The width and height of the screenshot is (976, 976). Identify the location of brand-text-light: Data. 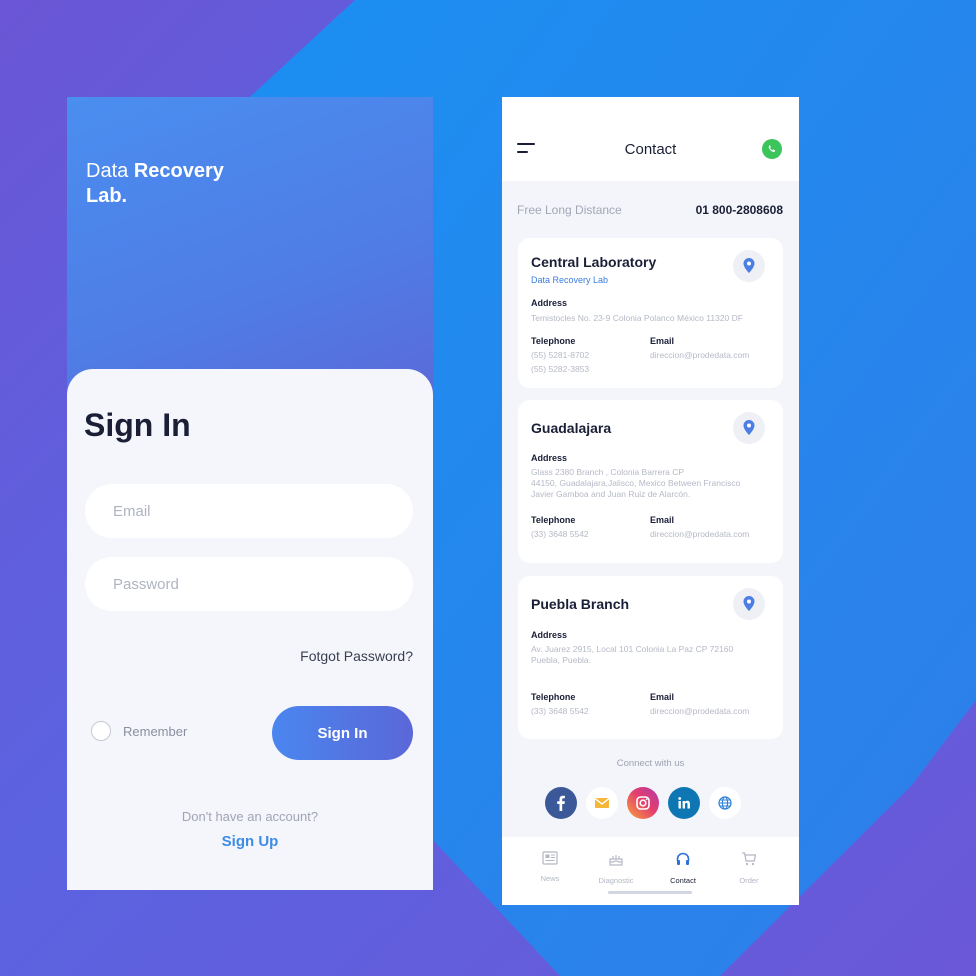
(107, 171).